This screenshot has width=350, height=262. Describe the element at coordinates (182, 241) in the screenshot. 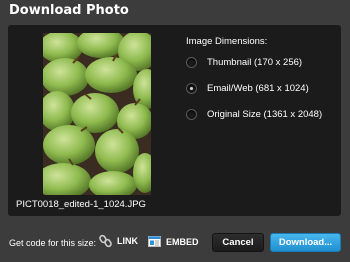

I see `embed-label: EMBED` at that location.